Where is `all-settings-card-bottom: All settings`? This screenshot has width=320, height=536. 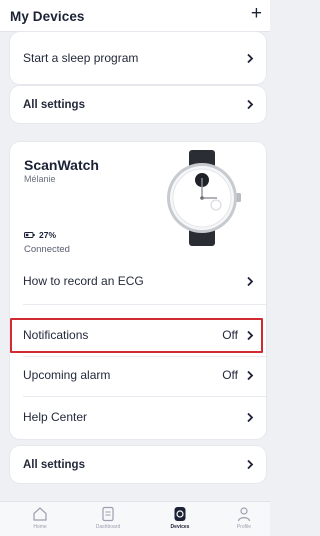 all-settings-card-bottom: All settings is located at coordinates (138, 464).